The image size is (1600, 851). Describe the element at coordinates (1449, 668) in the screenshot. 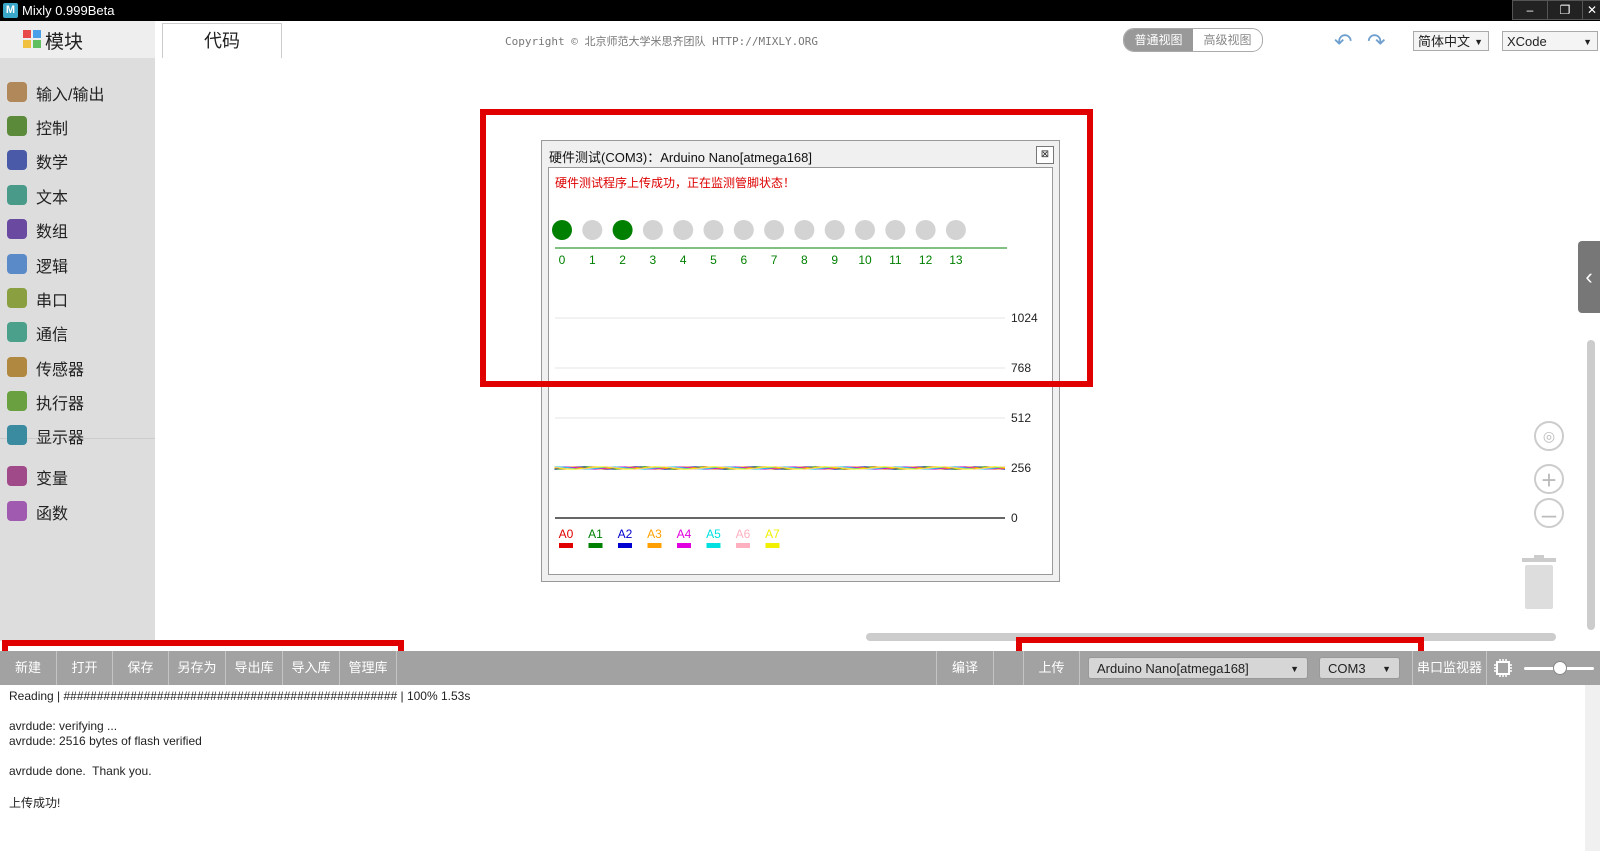

I see `serial-monitor-button: 串口监视器` at that location.